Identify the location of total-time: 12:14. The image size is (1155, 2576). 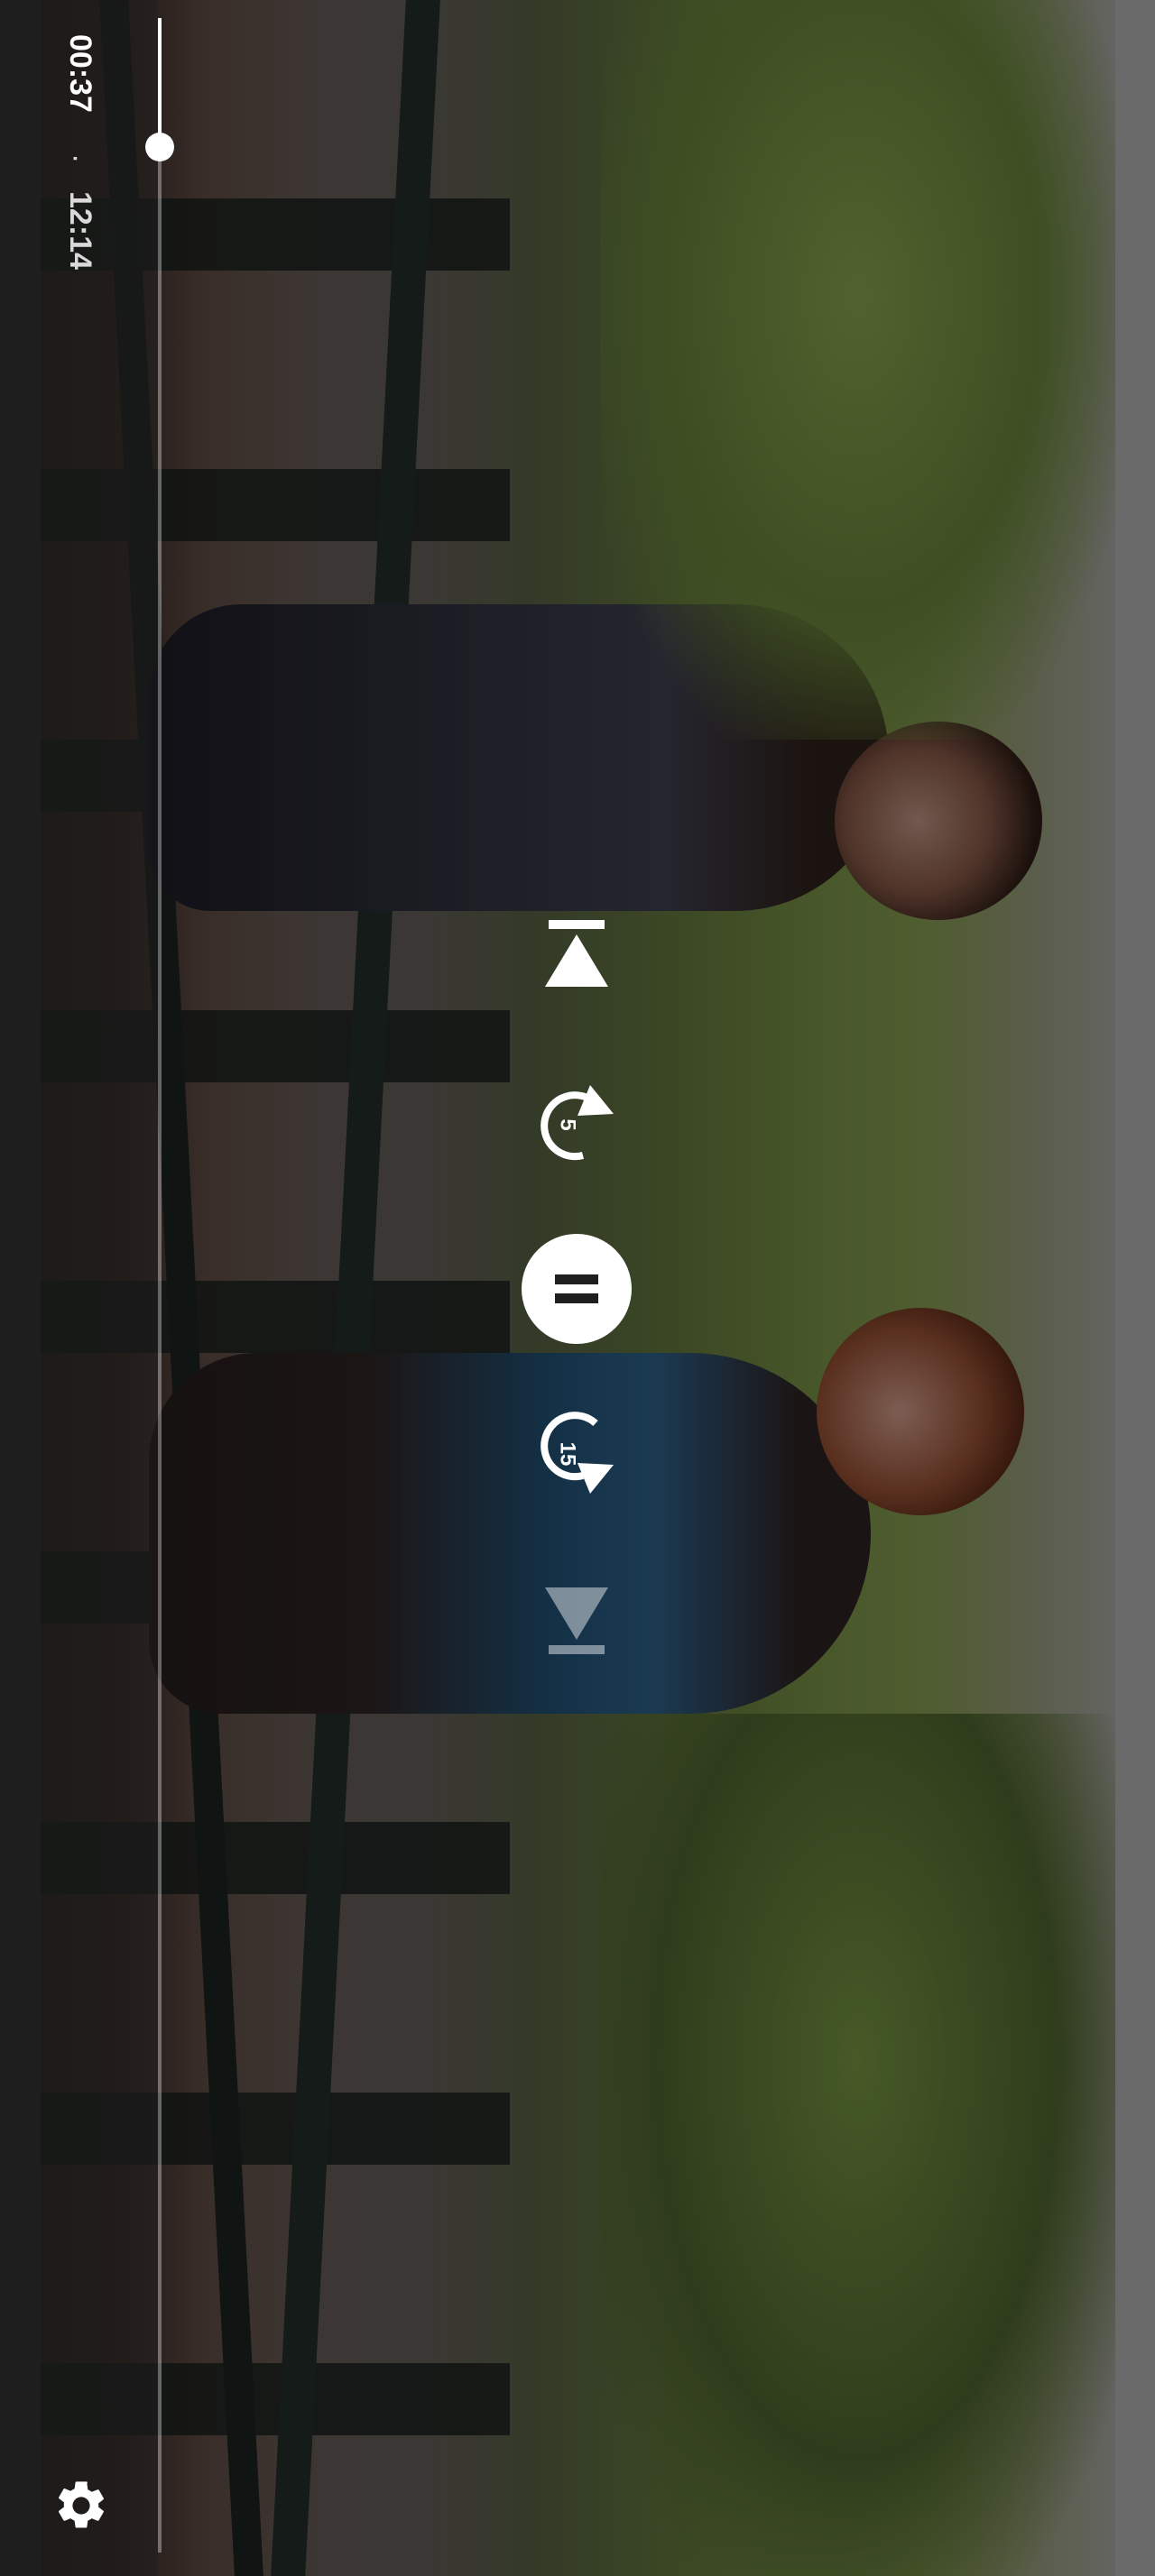
(80, 230).